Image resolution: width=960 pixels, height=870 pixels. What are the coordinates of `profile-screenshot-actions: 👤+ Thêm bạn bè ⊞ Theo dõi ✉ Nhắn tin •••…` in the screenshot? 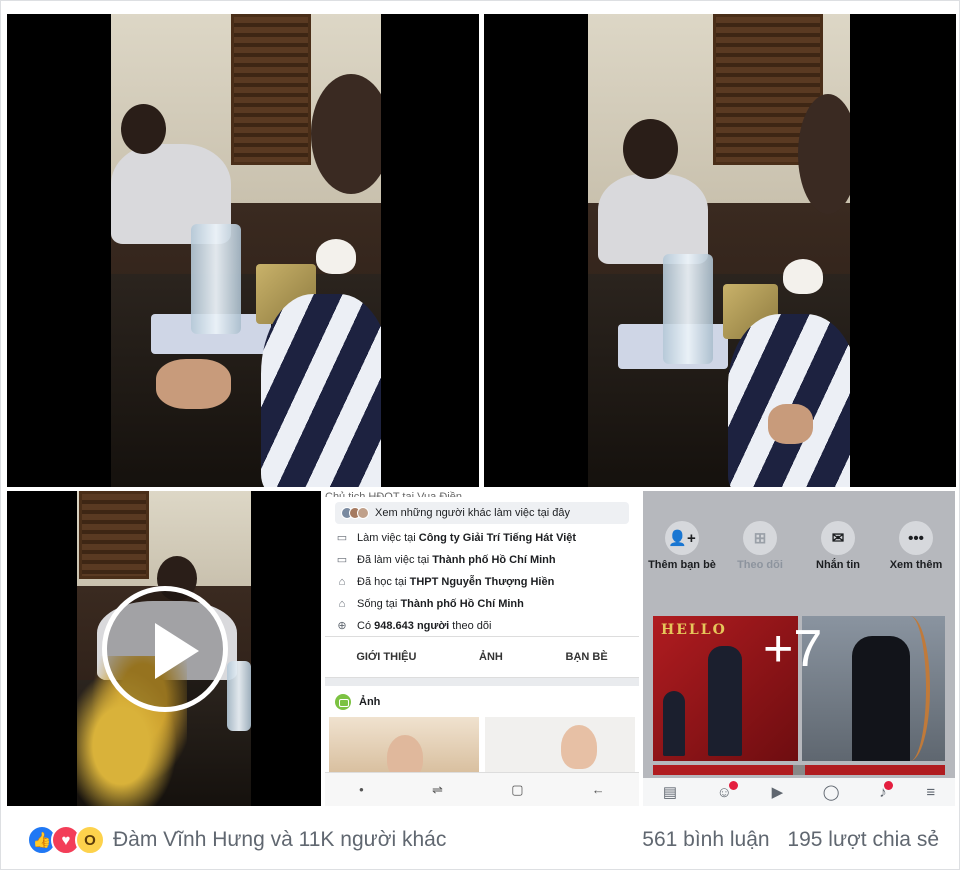 It's located at (799, 648).